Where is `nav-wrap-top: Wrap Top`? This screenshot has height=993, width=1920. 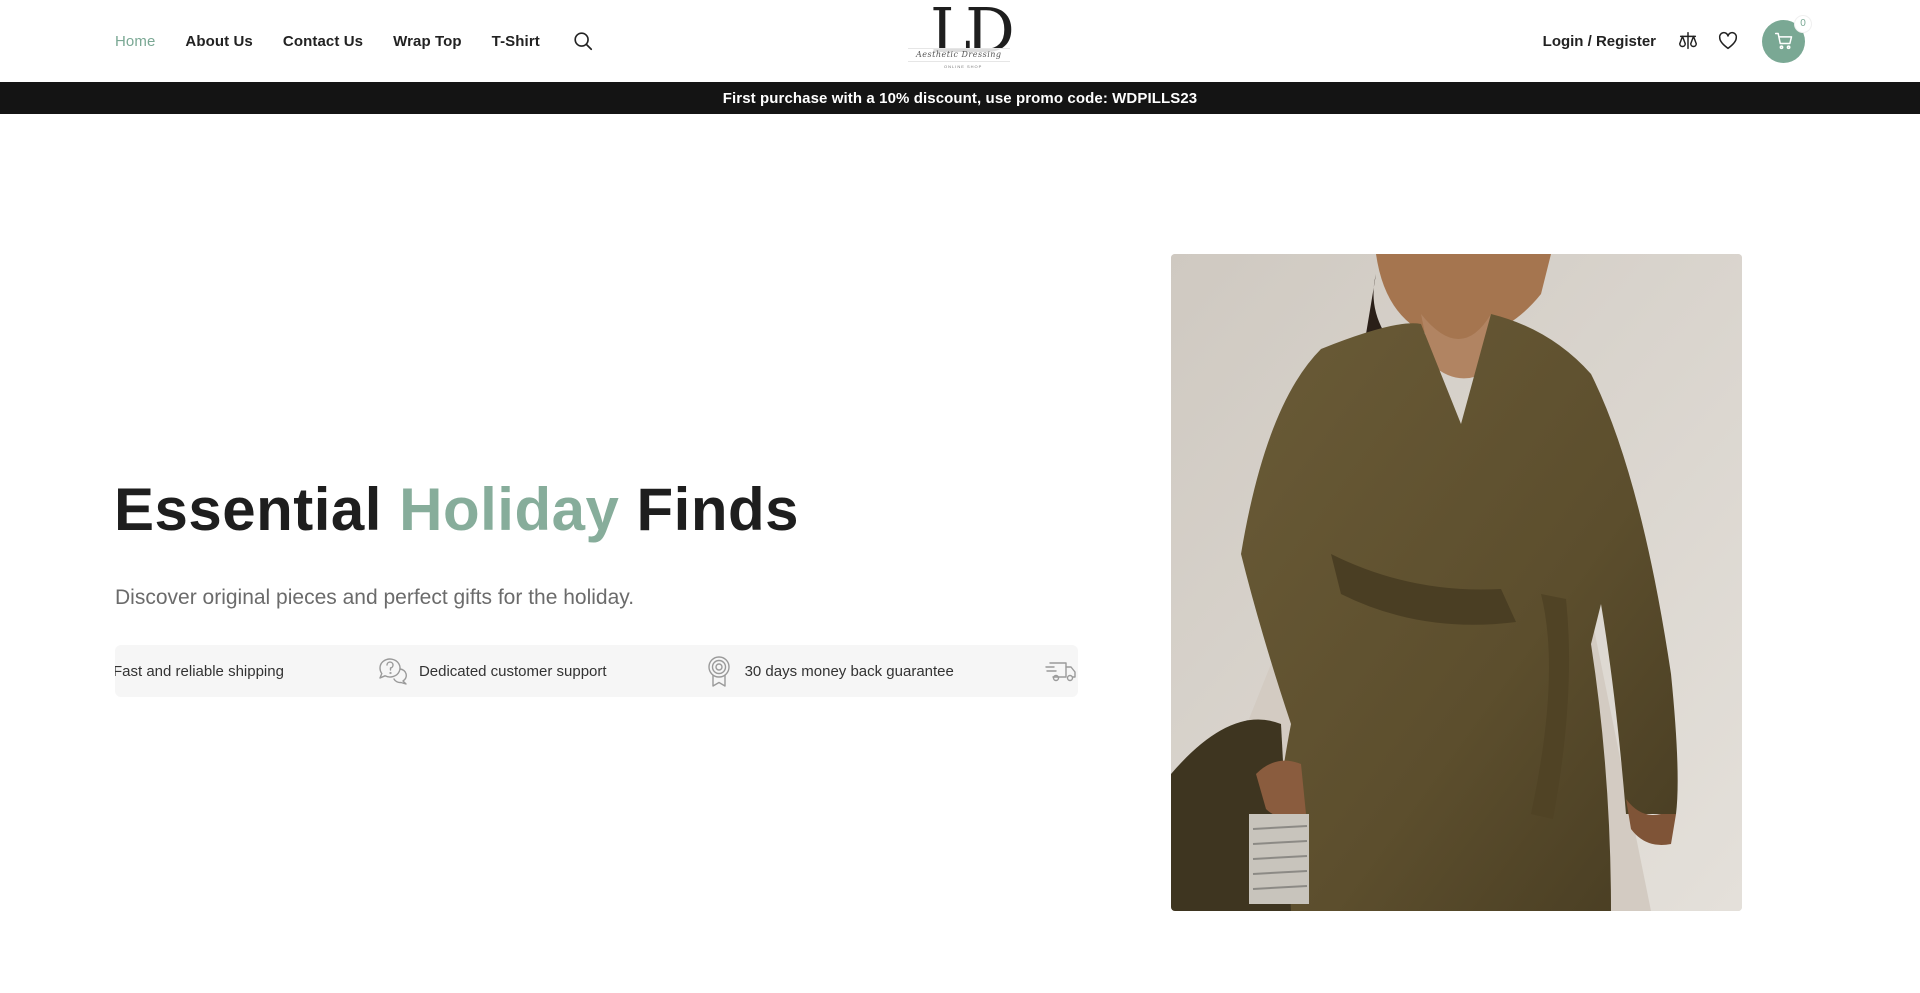 nav-wrap-top: Wrap Top is located at coordinates (427, 41).